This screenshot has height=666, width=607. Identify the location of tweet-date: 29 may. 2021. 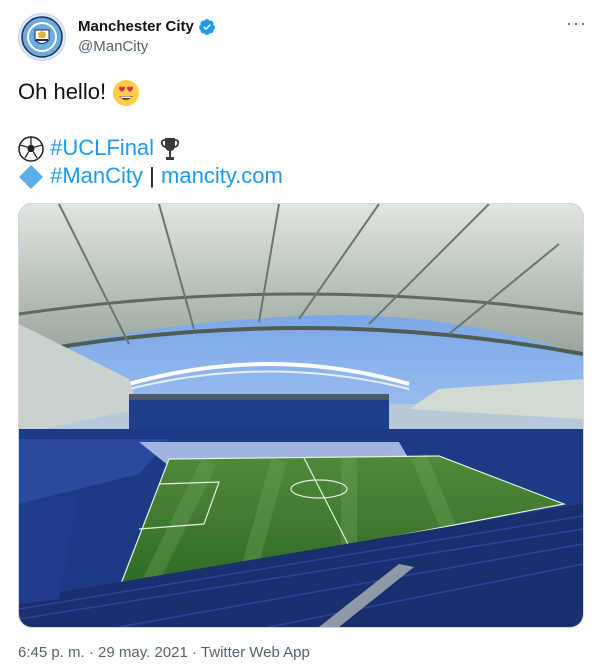
(143, 652).